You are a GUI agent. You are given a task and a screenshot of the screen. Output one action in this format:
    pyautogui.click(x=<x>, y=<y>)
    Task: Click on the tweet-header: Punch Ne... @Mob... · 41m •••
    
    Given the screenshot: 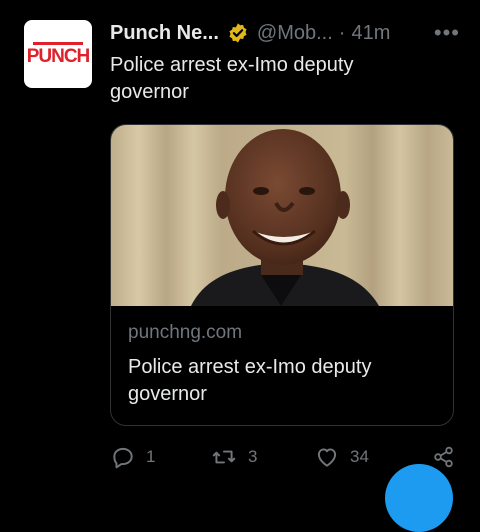 What is the action you would take?
    pyautogui.click(x=285, y=33)
    